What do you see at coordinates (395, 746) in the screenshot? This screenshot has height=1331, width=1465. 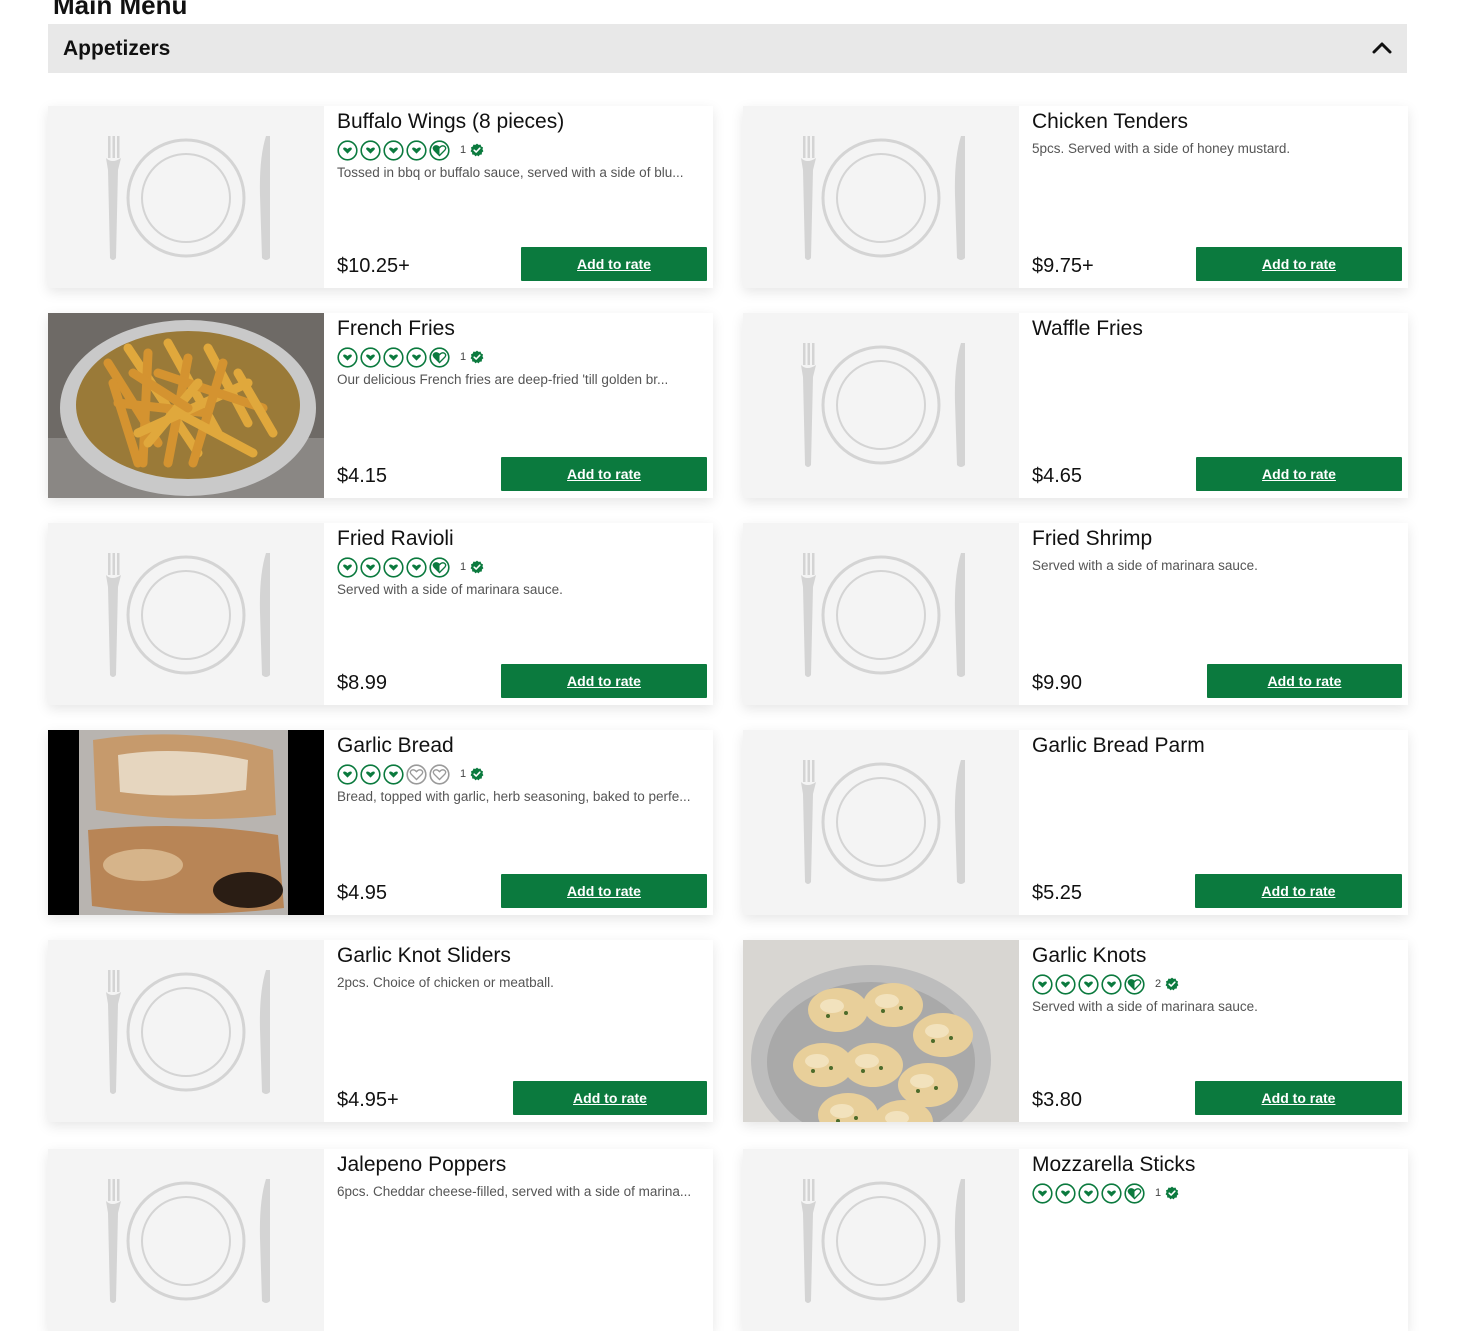 I see `menu-item-name: Garlic Bread` at bounding box center [395, 746].